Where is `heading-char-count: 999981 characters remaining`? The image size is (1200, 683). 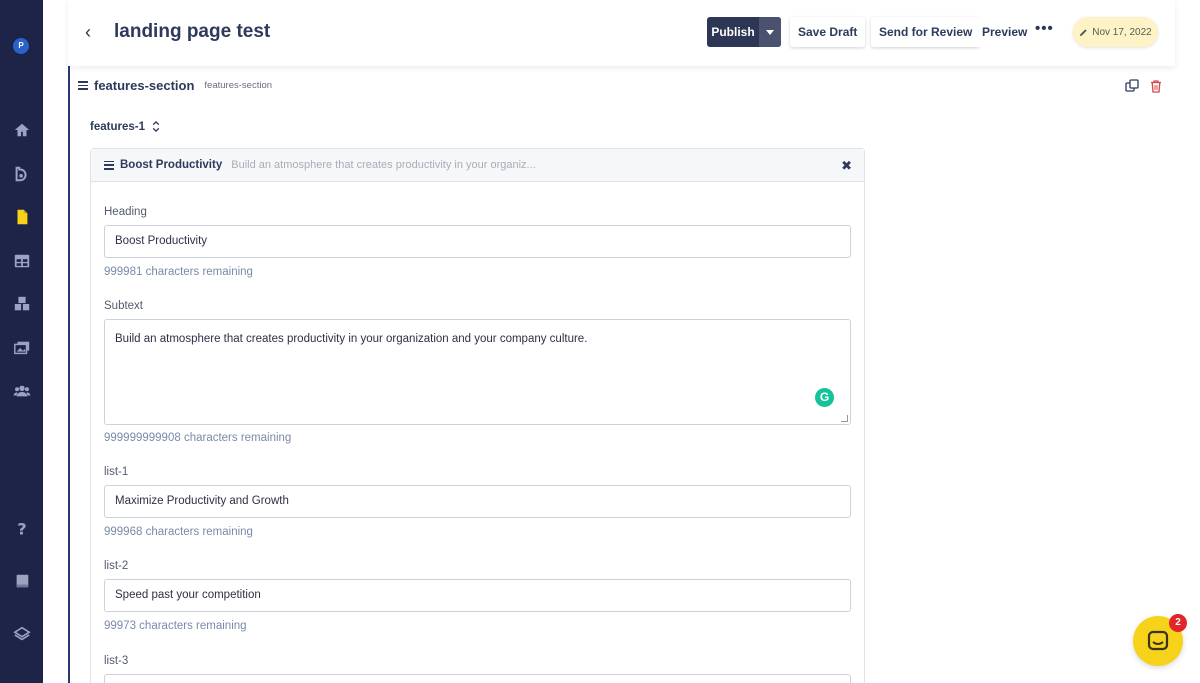 heading-char-count: 999981 characters remaining is located at coordinates (178, 272).